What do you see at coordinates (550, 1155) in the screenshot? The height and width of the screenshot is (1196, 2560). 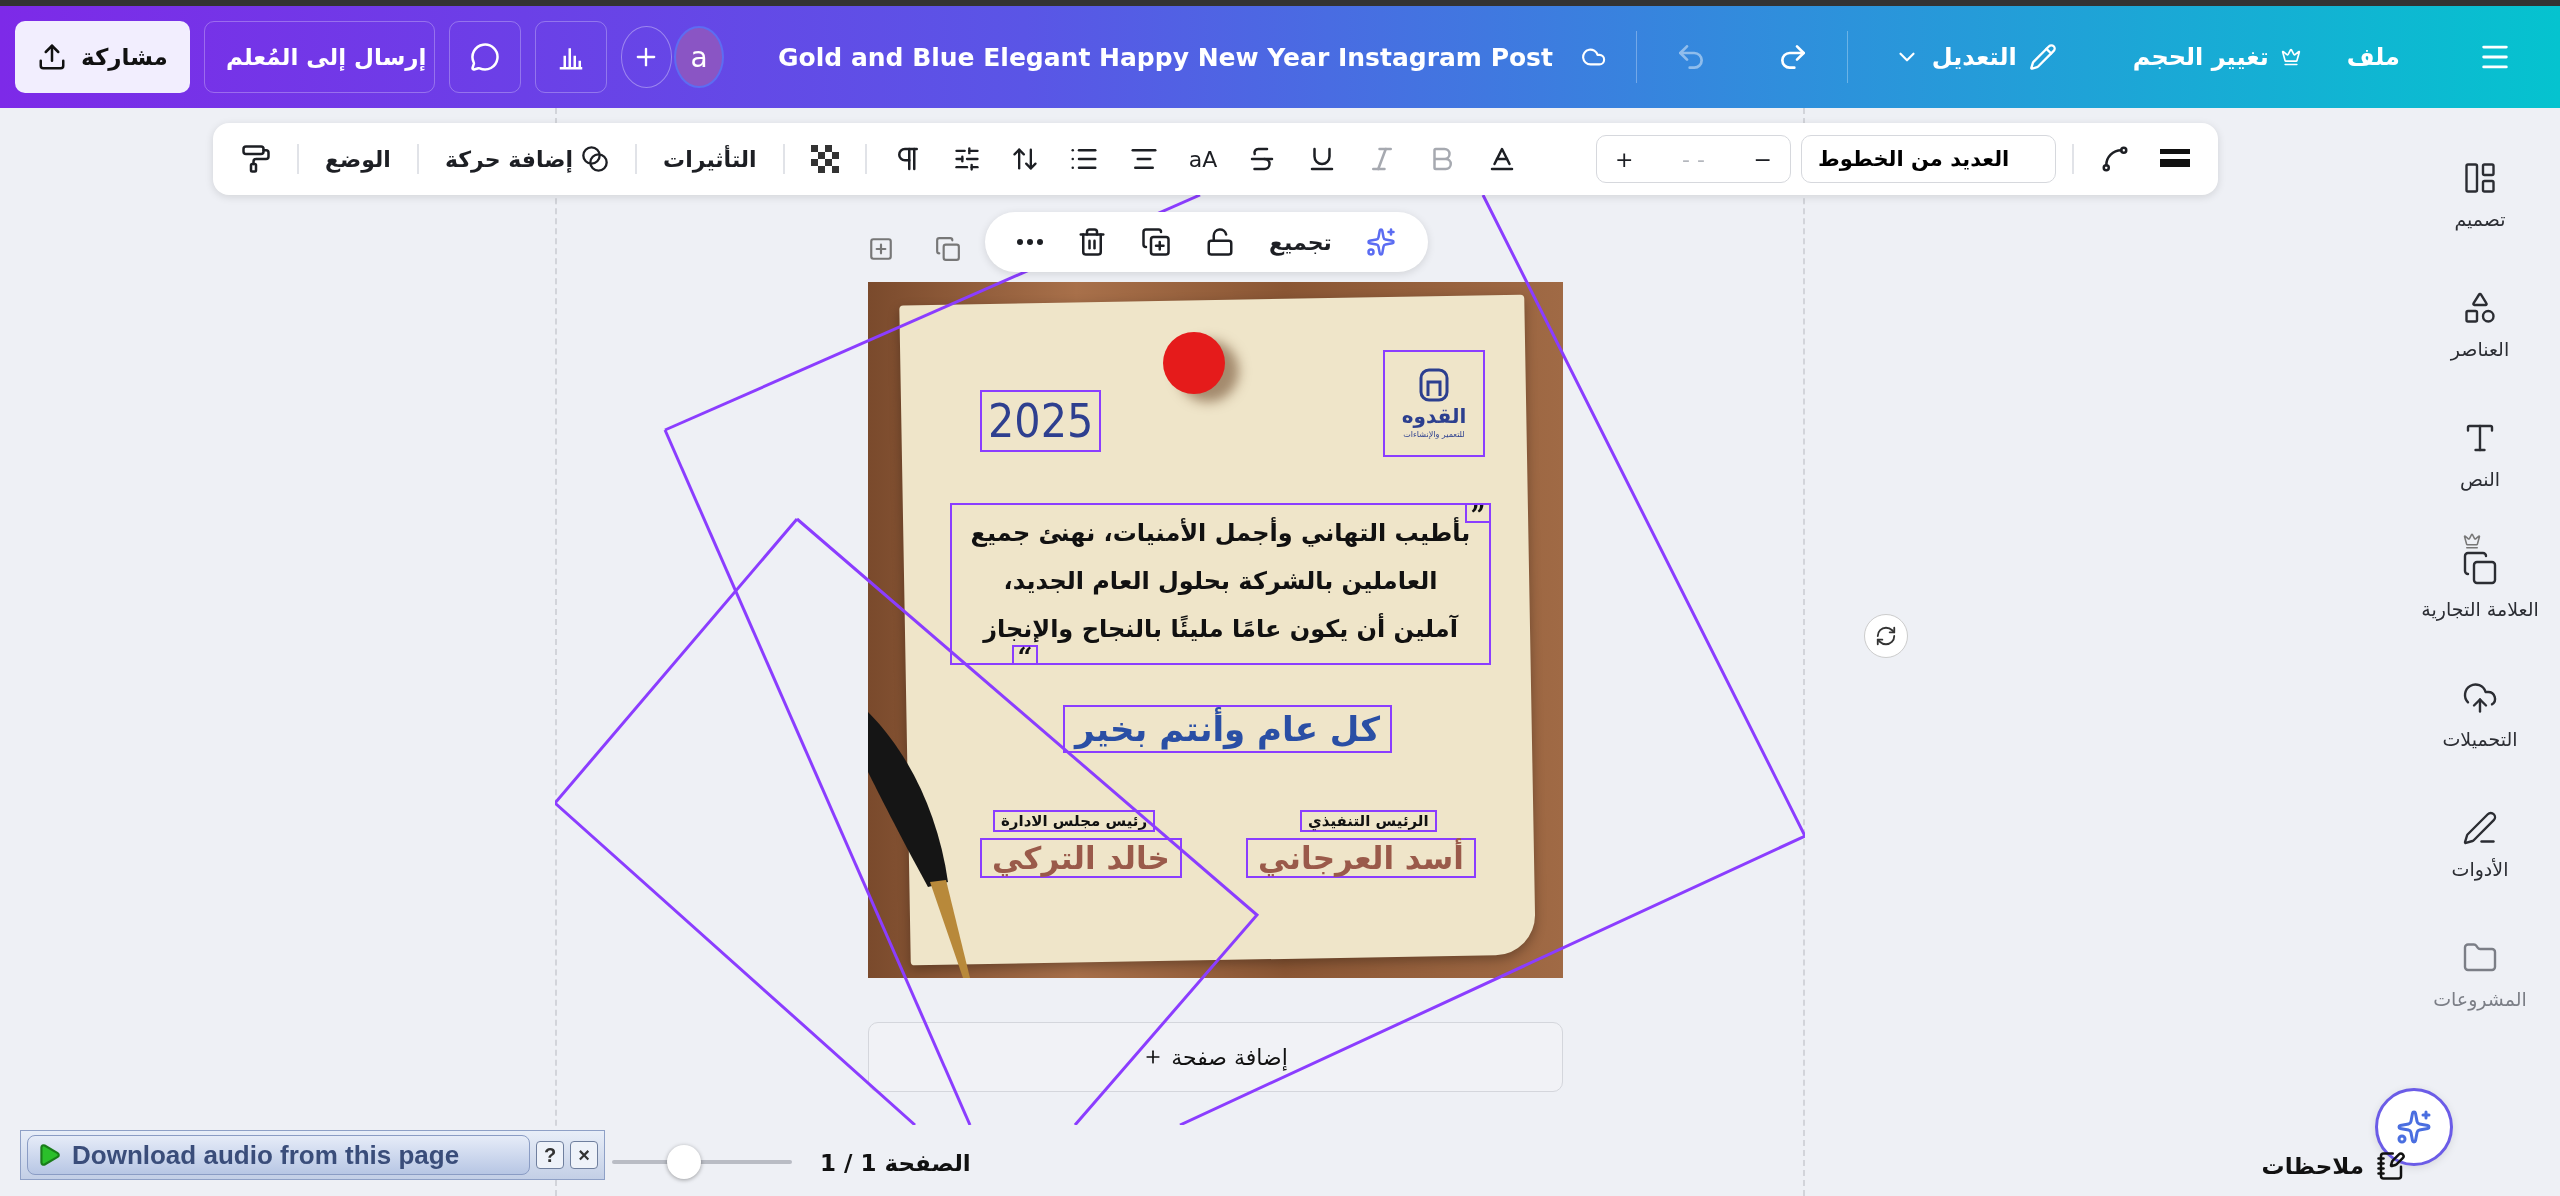 I see `help-button: ?` at bounding box center [550, 1155].